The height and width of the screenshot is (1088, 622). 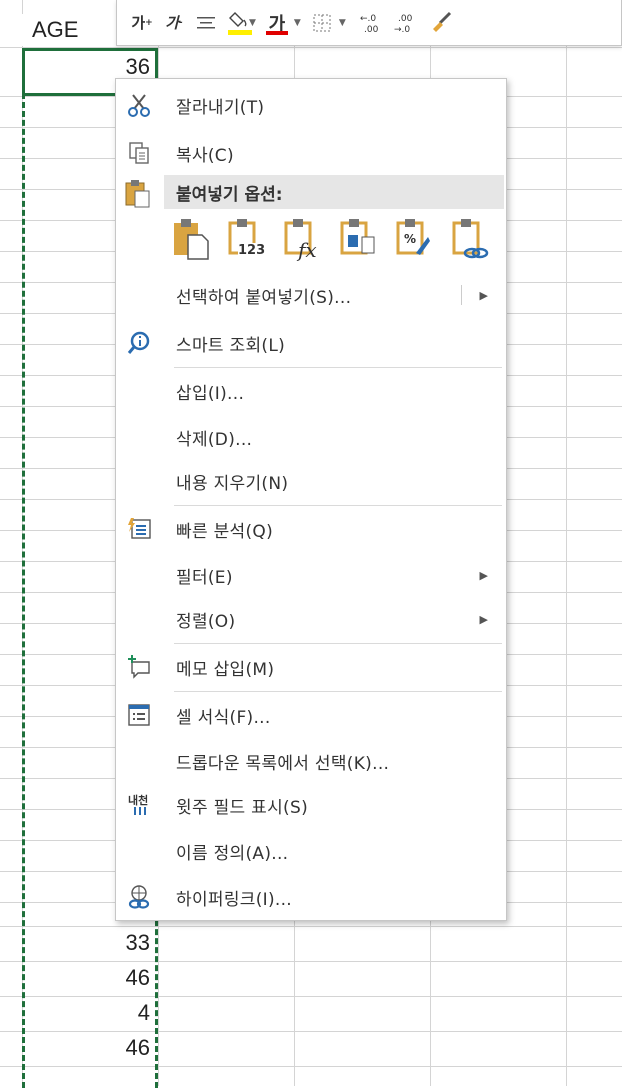 What do you see at coordinates (139, 153) in the screenshot?
I see `copy-icon` at bounding box center [139, 153].